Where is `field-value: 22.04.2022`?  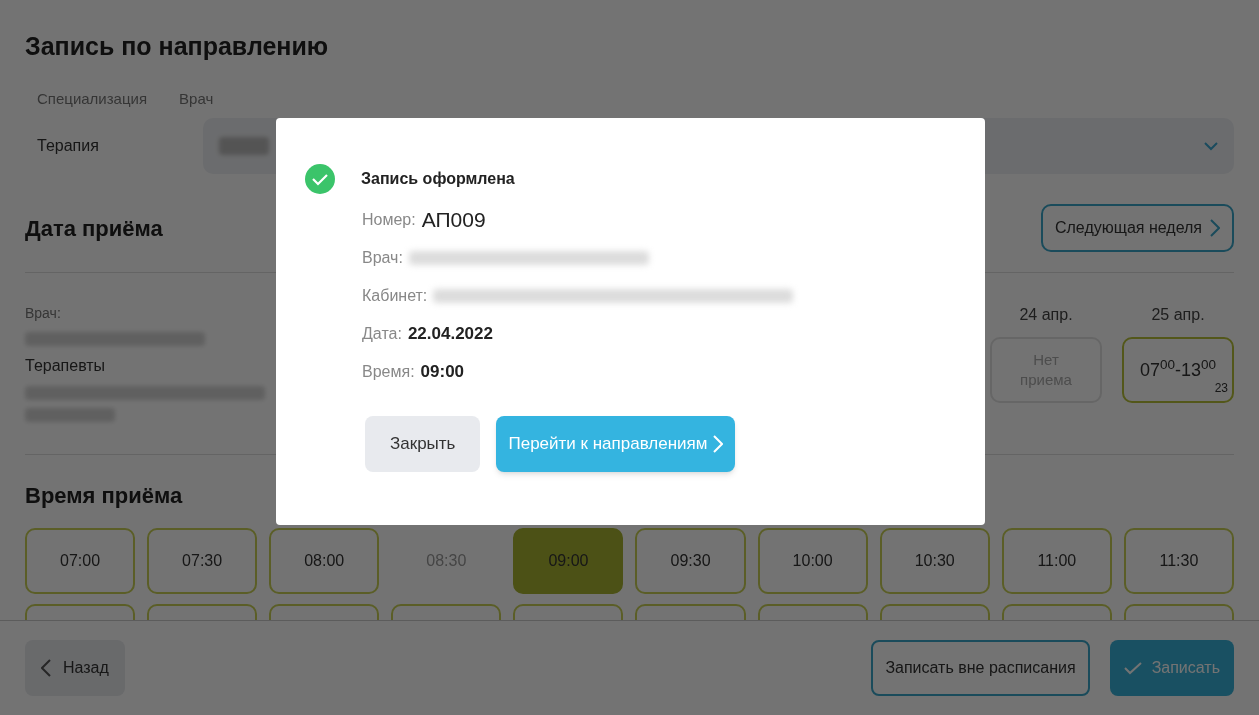 field-value: 22.04.2022 is located at coordinates (450, 334).